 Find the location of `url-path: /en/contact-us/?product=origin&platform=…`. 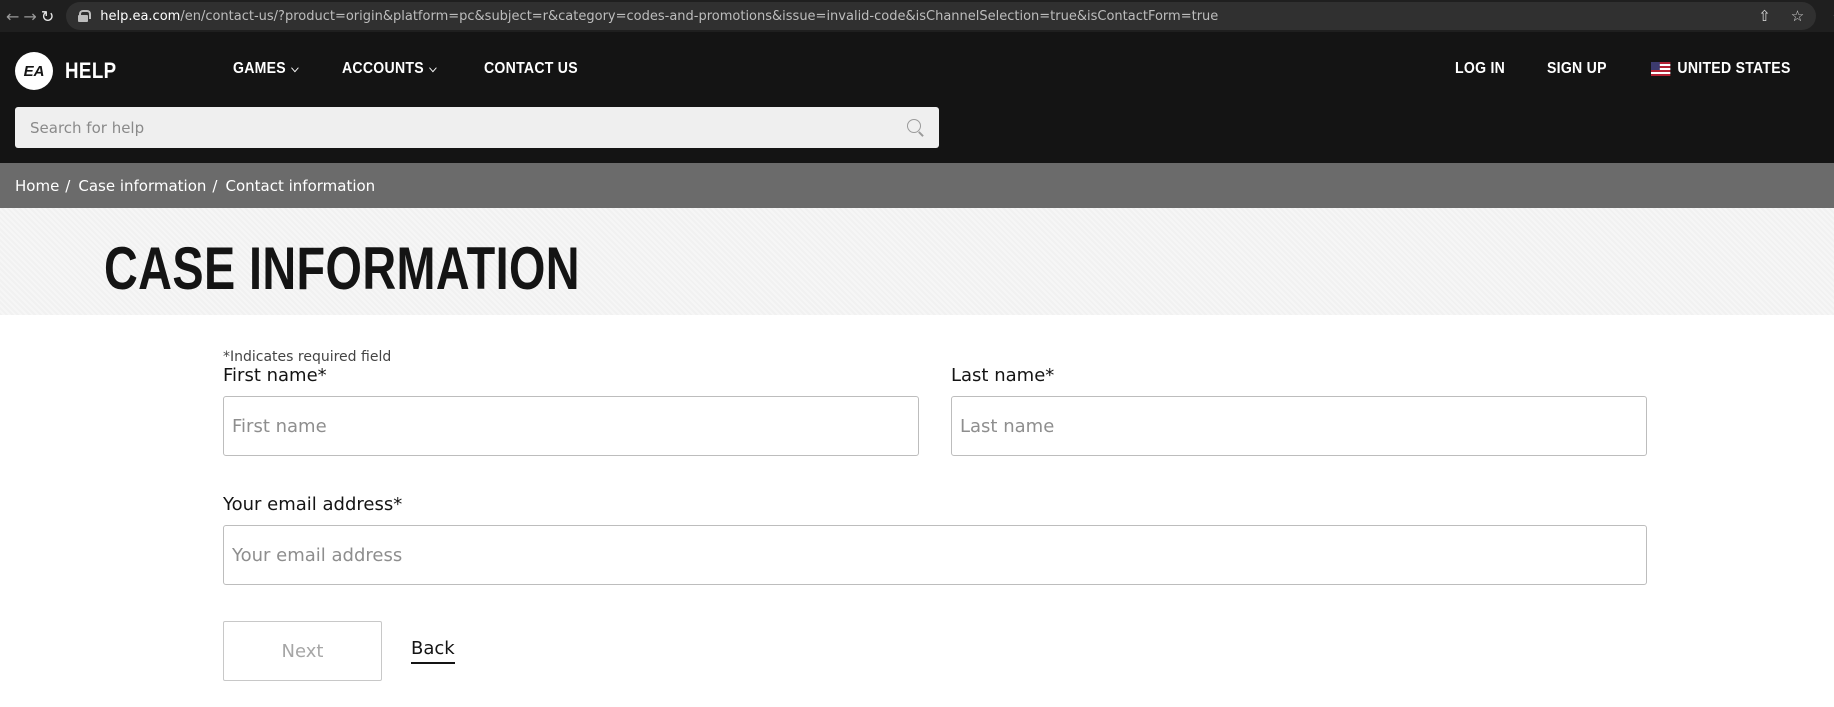

url-path: /en/contact-us/?product=origin&platform=… is located at coordinates (699, 16).